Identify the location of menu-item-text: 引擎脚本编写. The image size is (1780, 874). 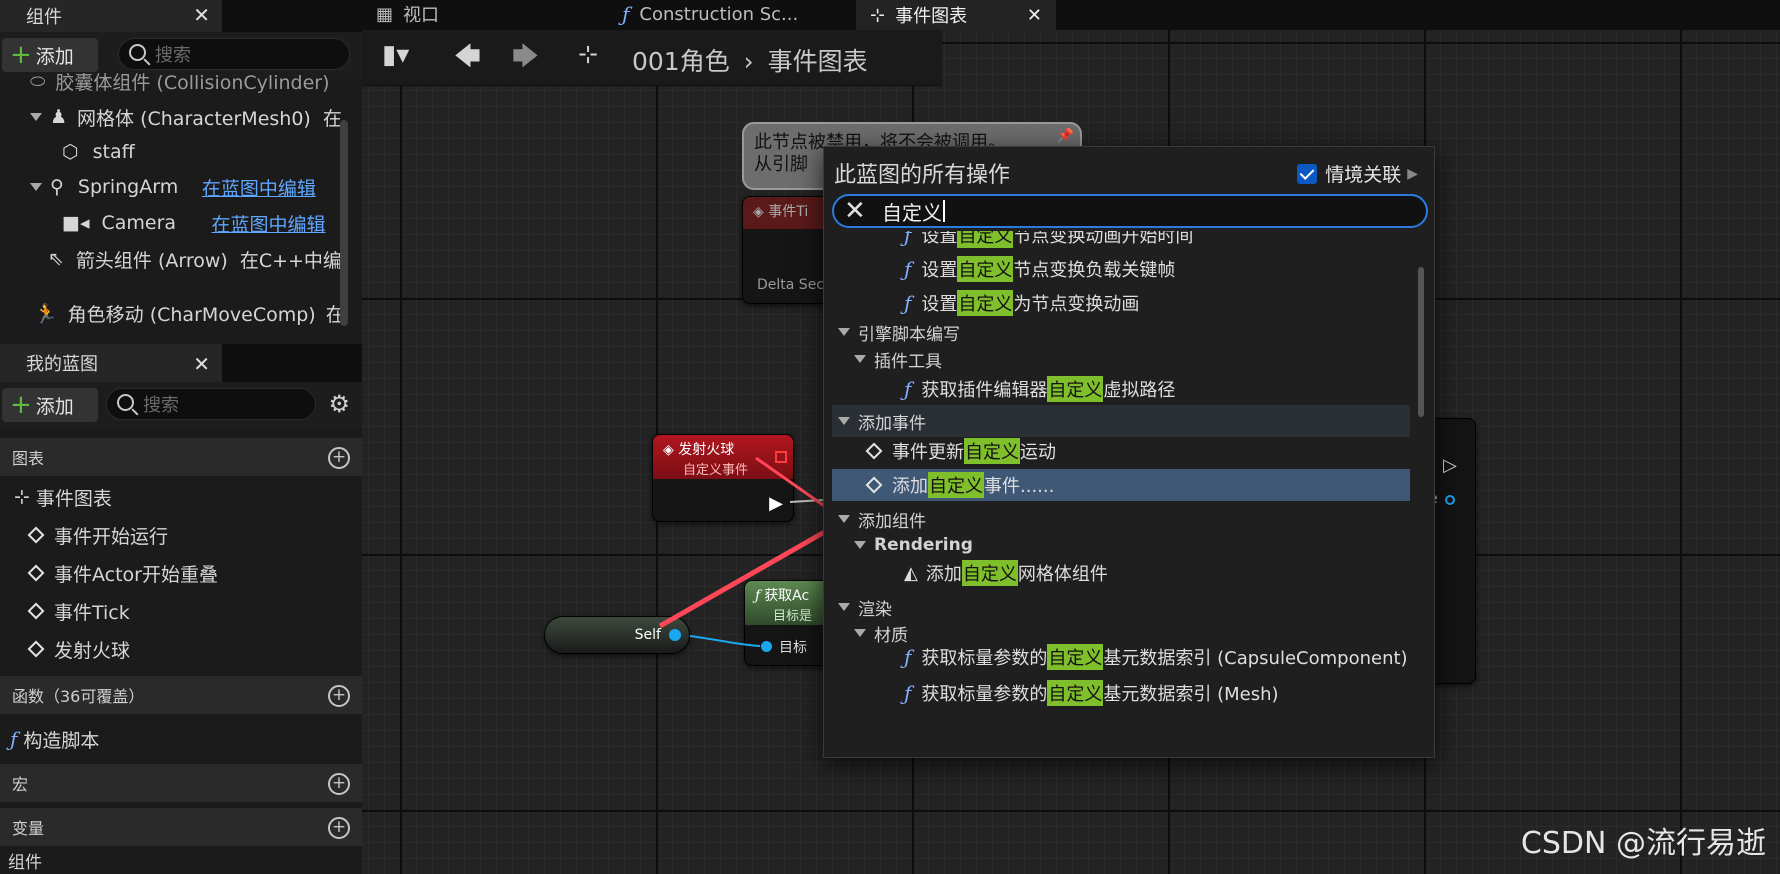
(909, 334).